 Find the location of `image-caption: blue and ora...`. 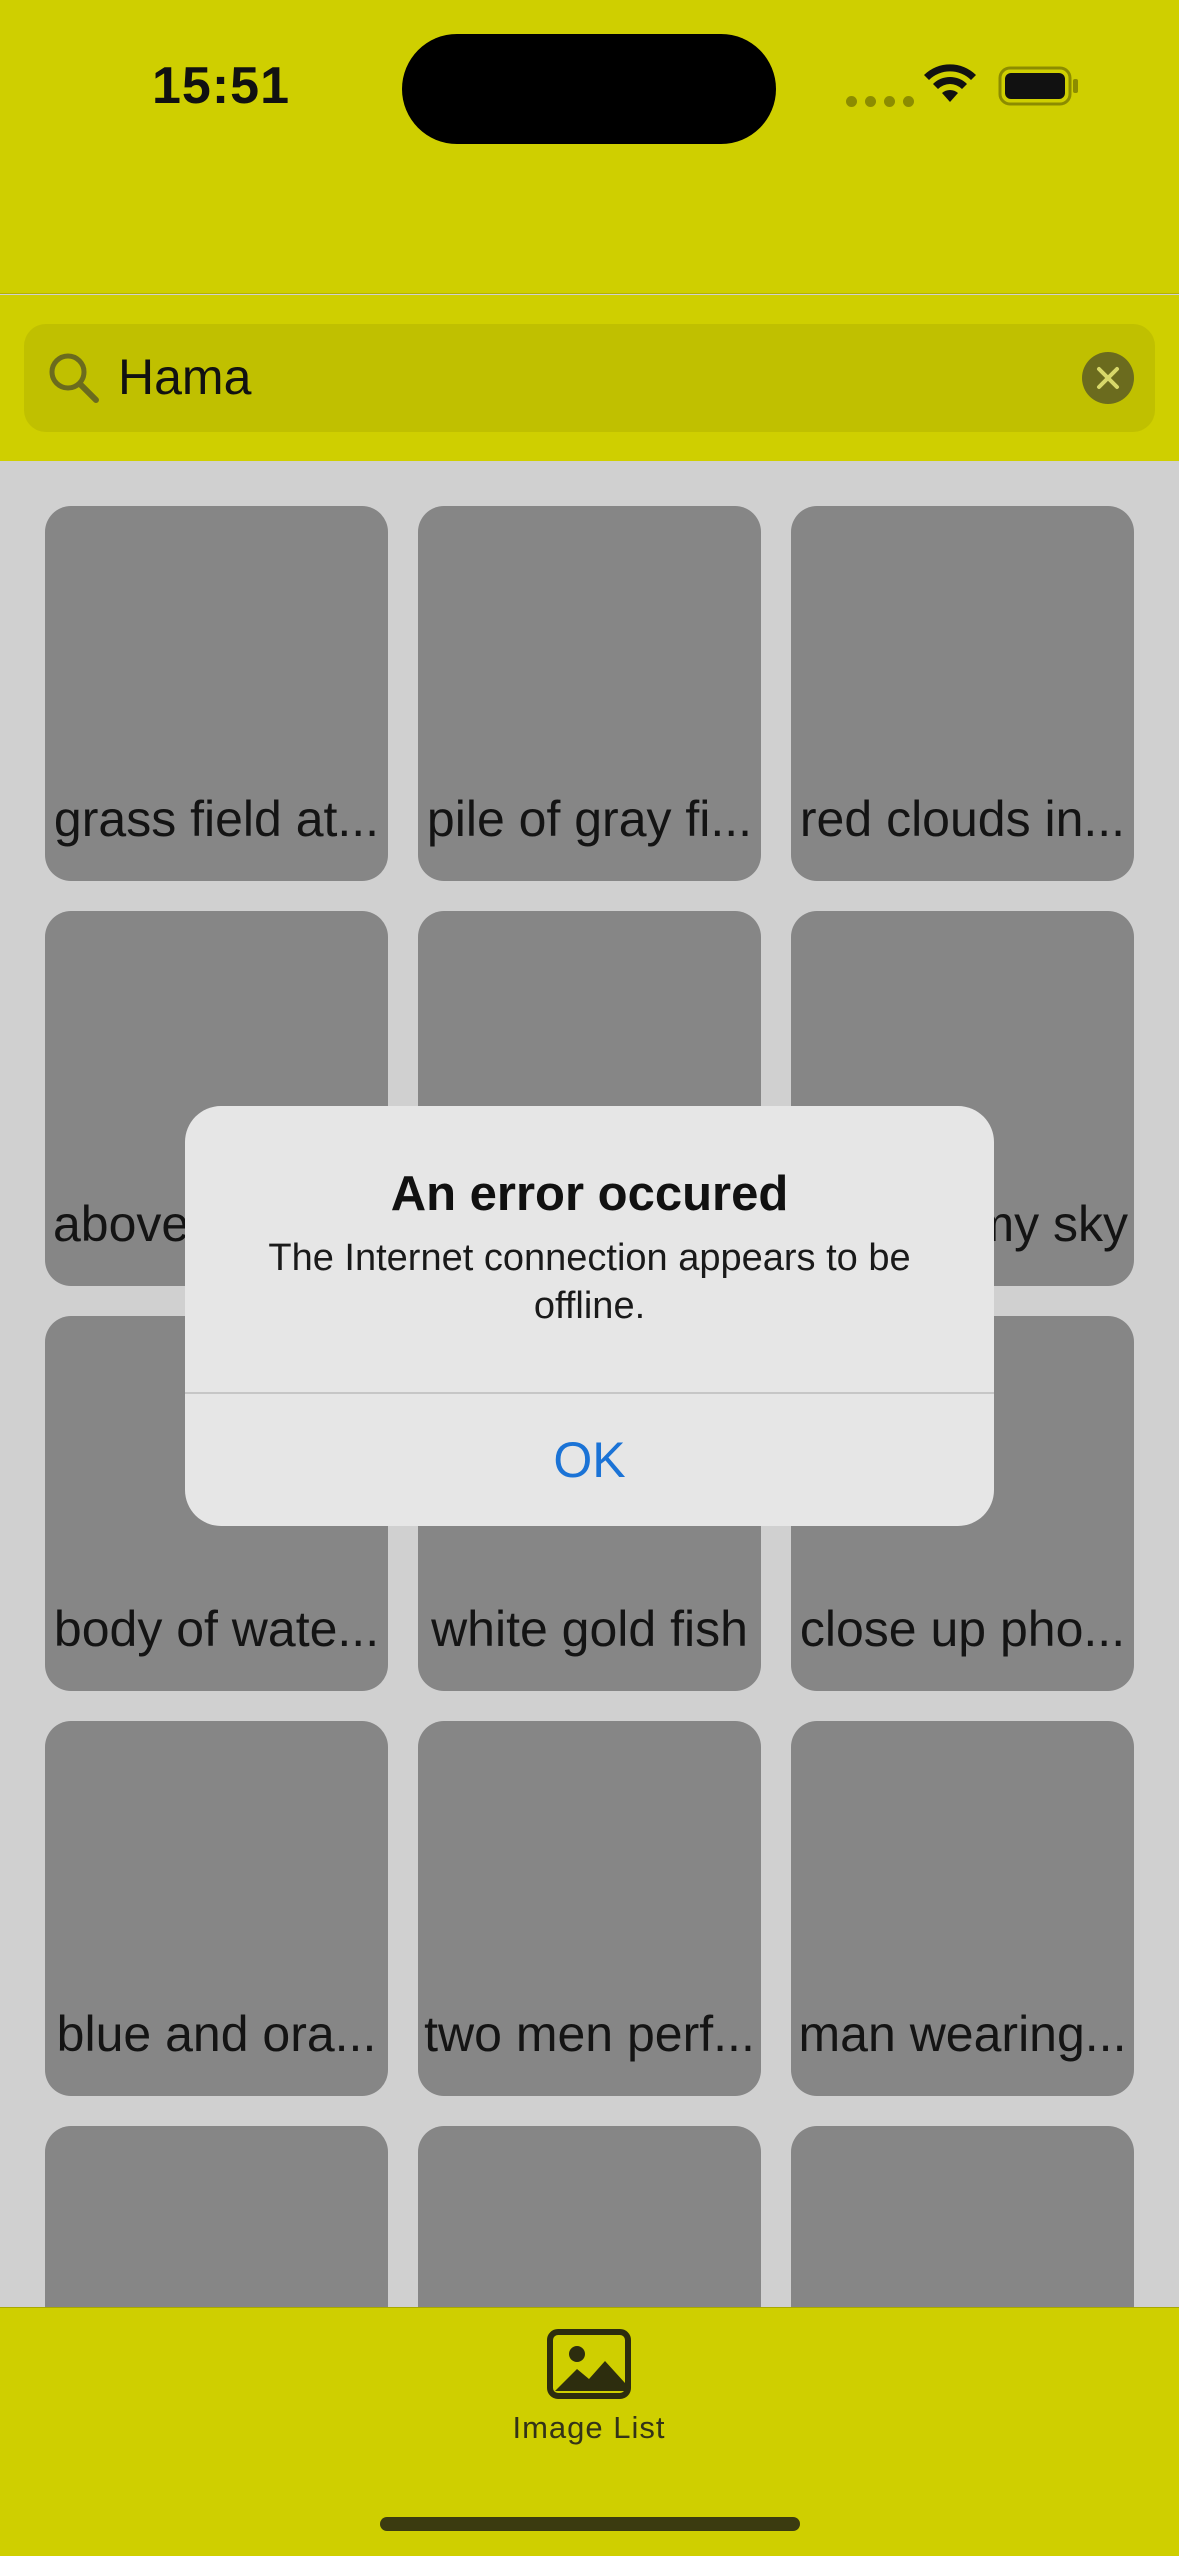

image-caption: blue and ora... is located at coordinates (216, 2034).